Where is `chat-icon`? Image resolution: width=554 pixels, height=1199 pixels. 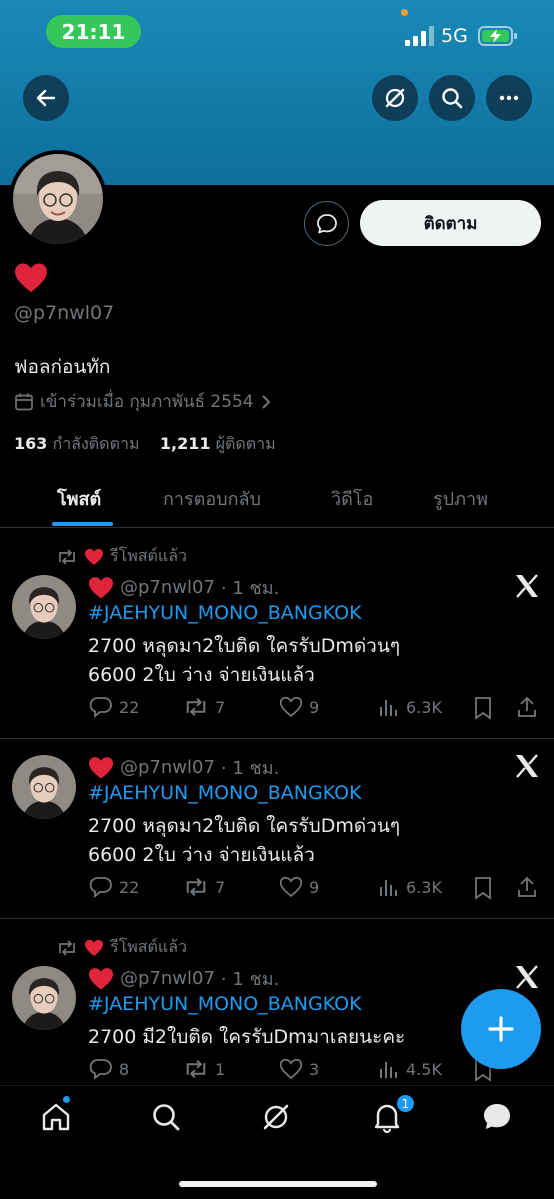 chat-icon is located at coordinates (497, 1117).